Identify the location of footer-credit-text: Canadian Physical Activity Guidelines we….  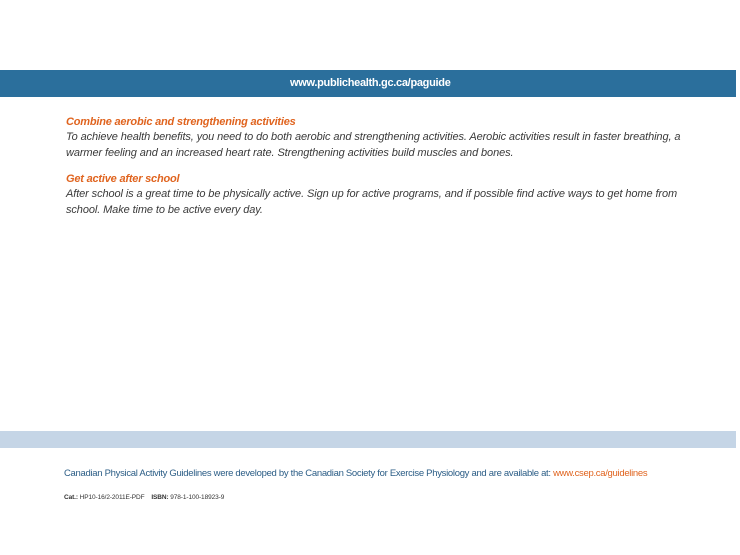
(309, 473).